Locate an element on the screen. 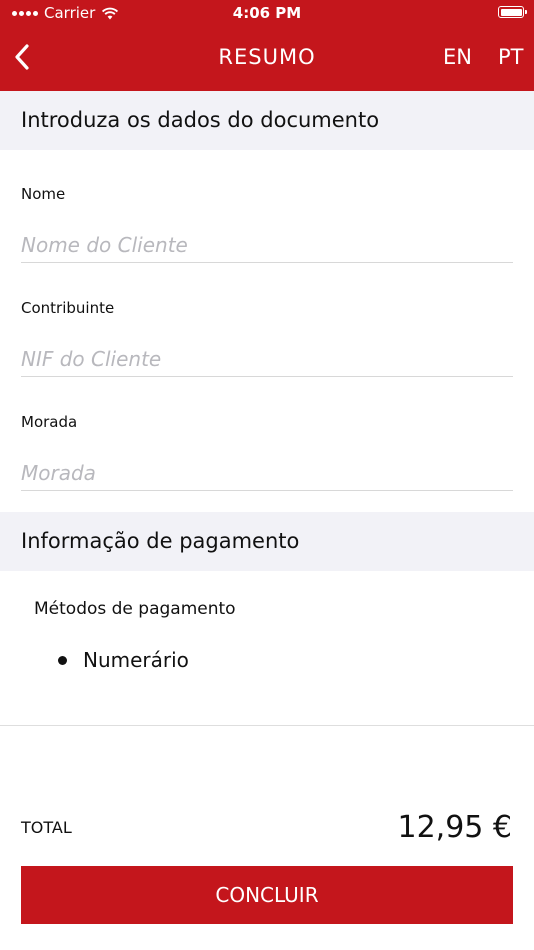 This screenshot has height=950, width=534. payment-section-title: Informação de pagamento is located at coordinates (160, 541).